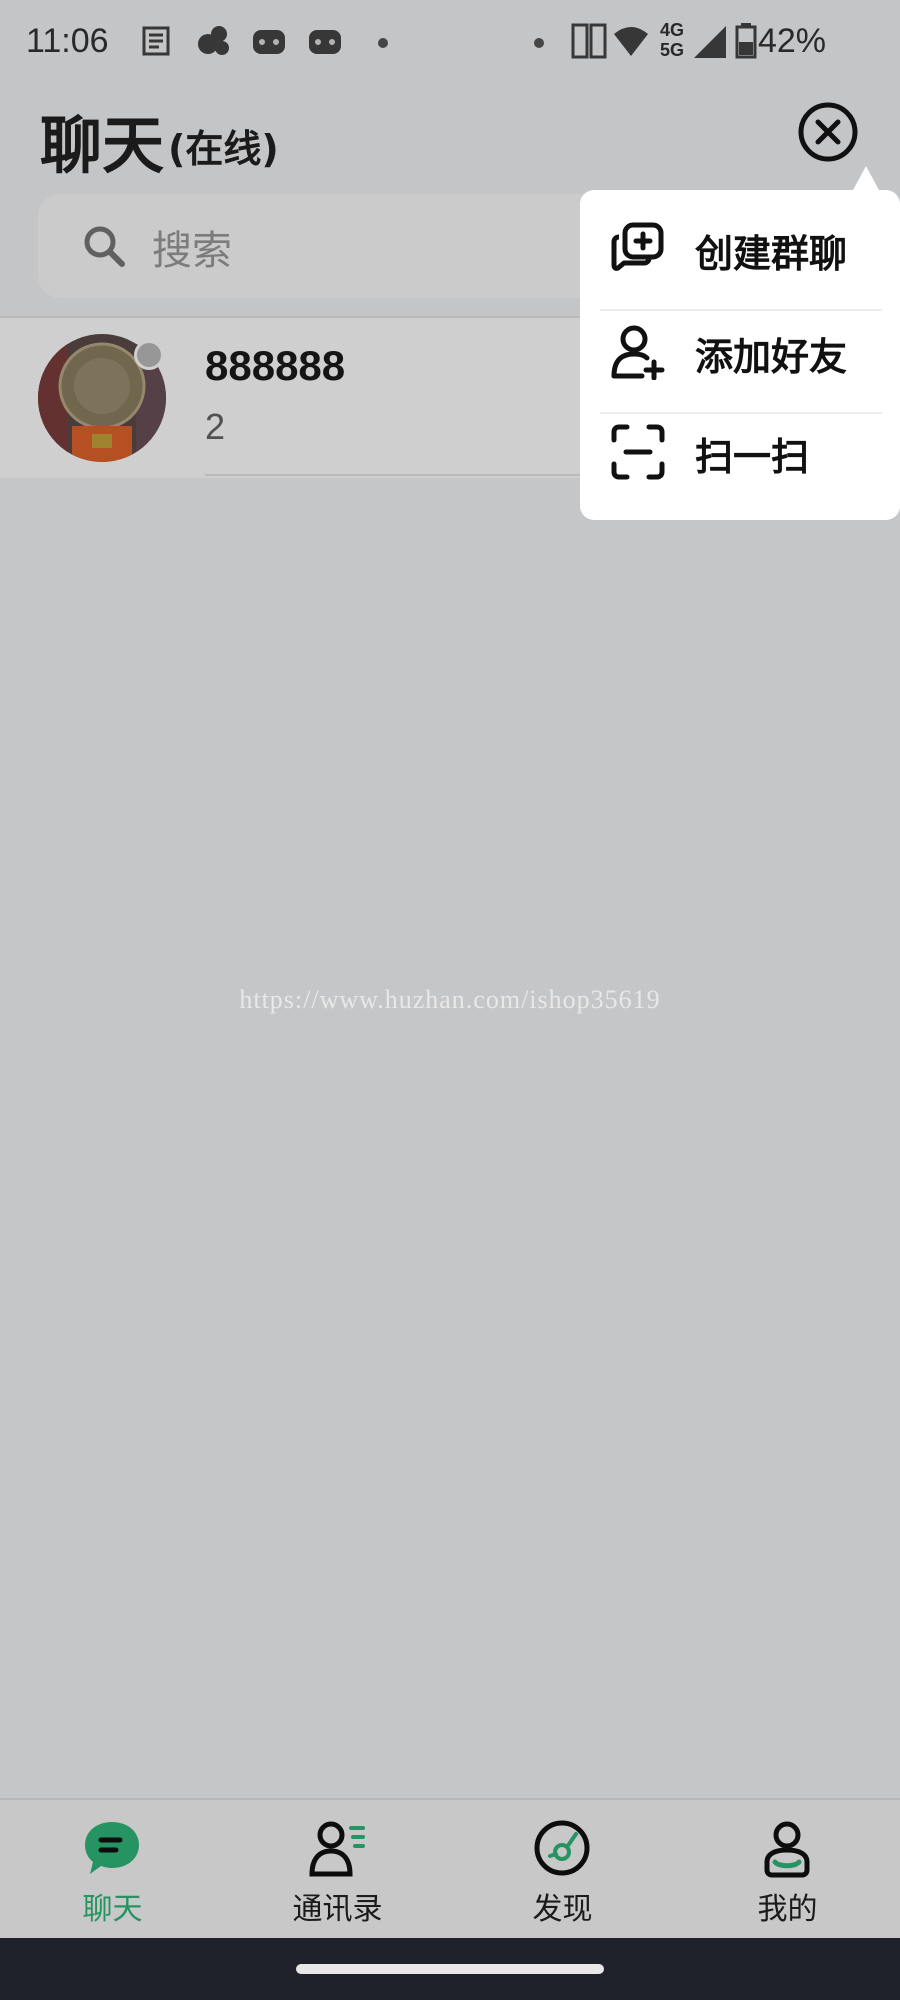 This screenshot has height=2000, width=900. I want to click on menu-item-add-friend: 添加好友, so click(740, 349).